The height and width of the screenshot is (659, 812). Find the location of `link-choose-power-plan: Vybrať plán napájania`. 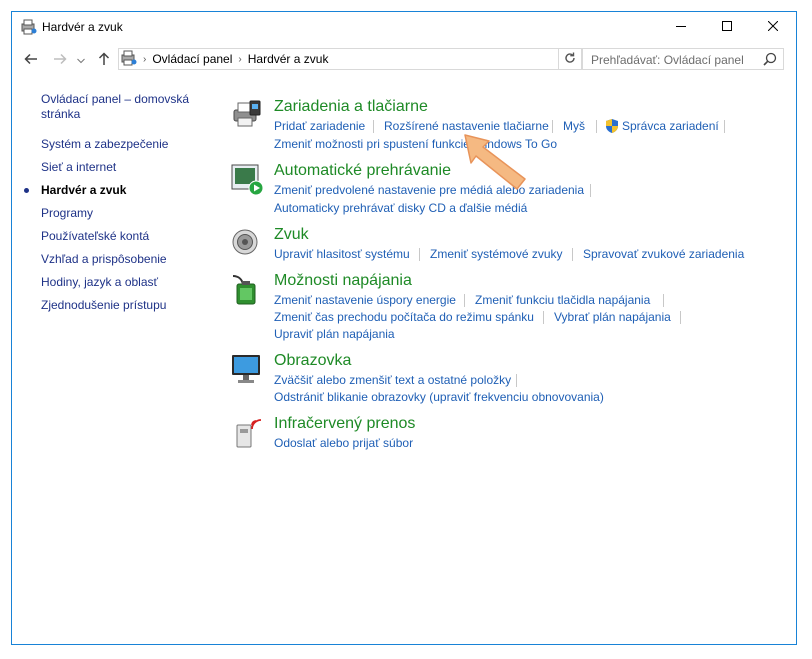

link-choose-power-plan: Vybrať plán napájania is located at coordinates (612, 317).